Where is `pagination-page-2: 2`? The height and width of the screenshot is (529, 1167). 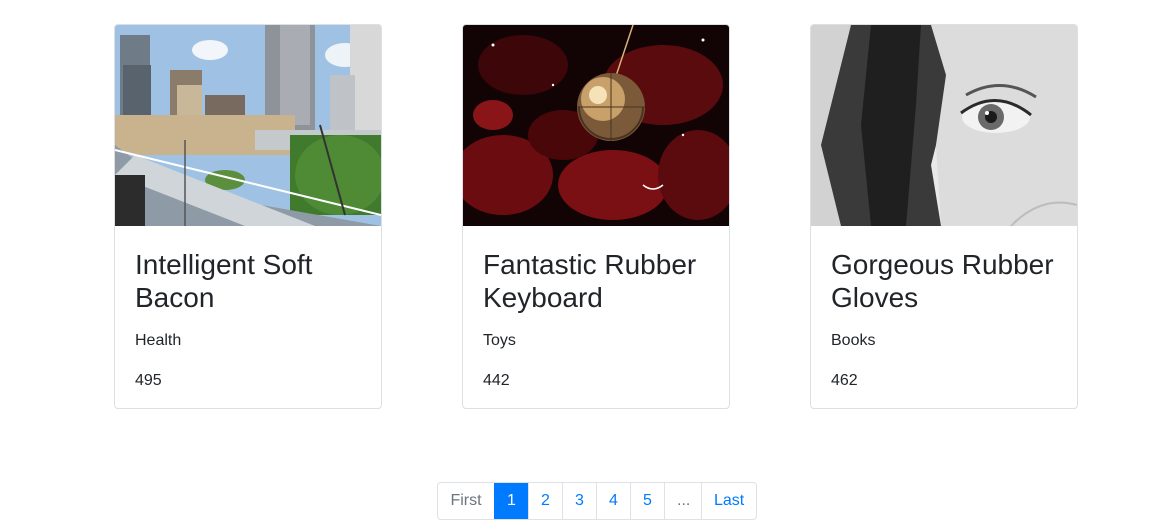
pagination-page-2: 2 is located at coordinates (545, 501).